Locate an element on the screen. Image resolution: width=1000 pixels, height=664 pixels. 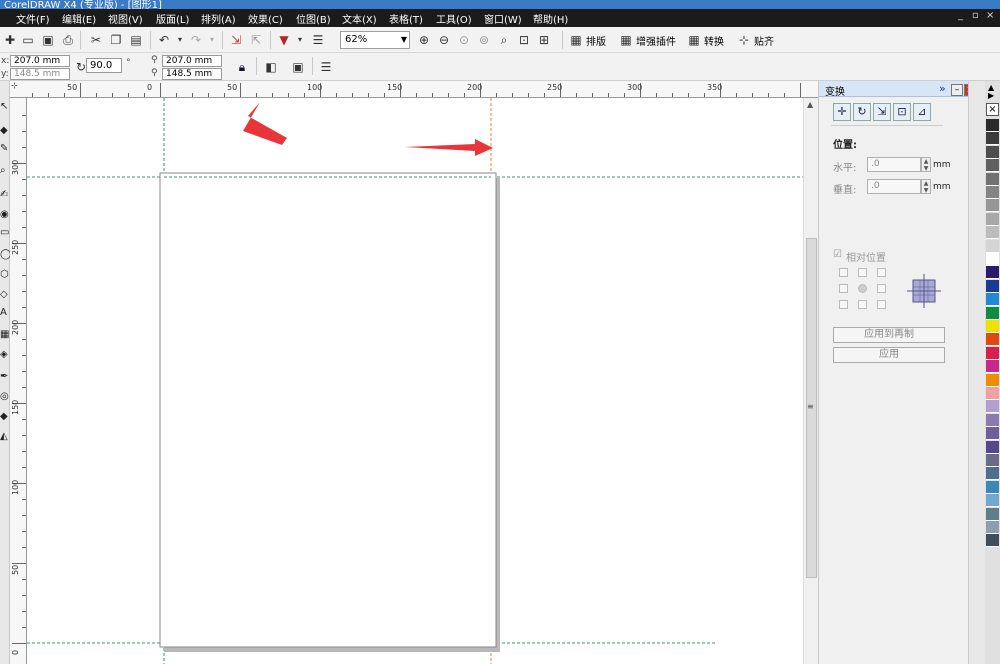
redo-icon: ↷ is located at coordinates (196, 40).